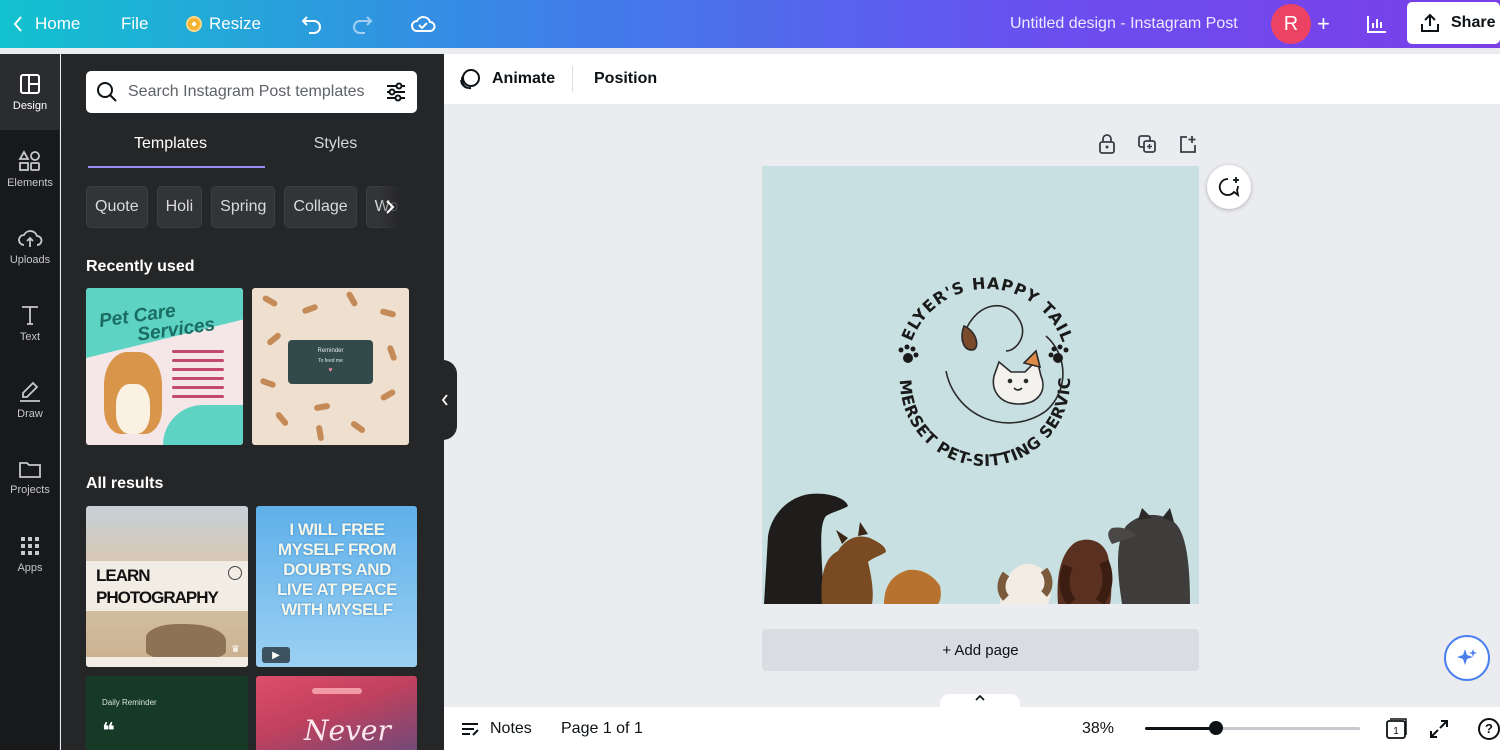  I want to click on rail-label-apps: Apps, so click(30, 567).